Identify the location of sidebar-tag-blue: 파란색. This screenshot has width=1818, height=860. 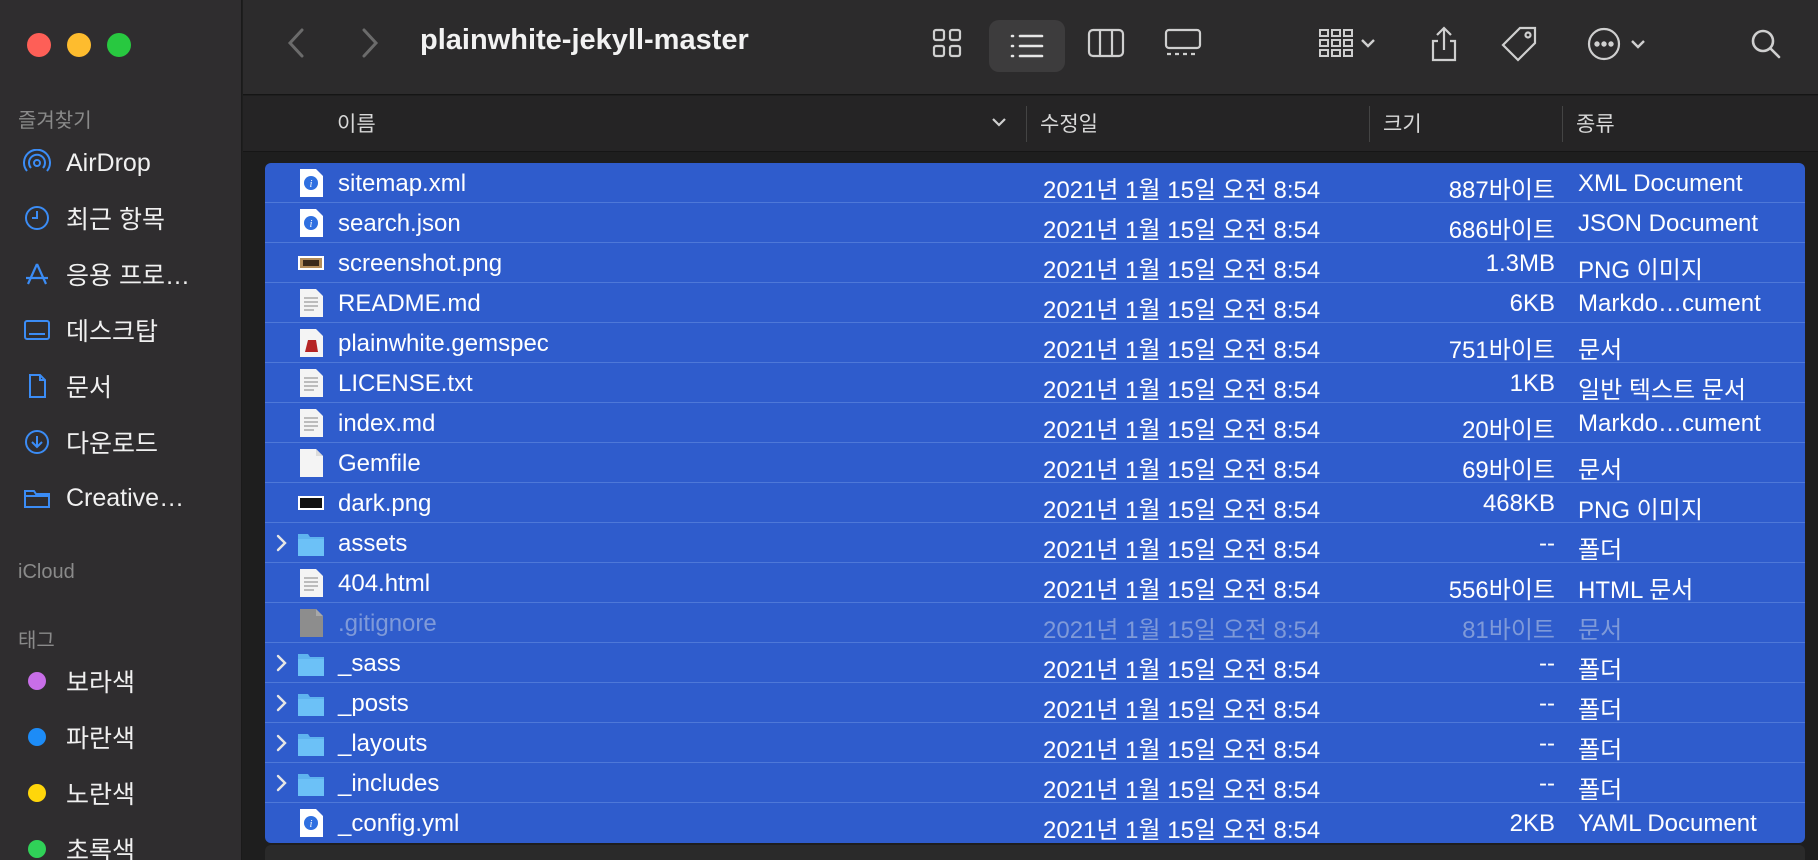
(78, 737).